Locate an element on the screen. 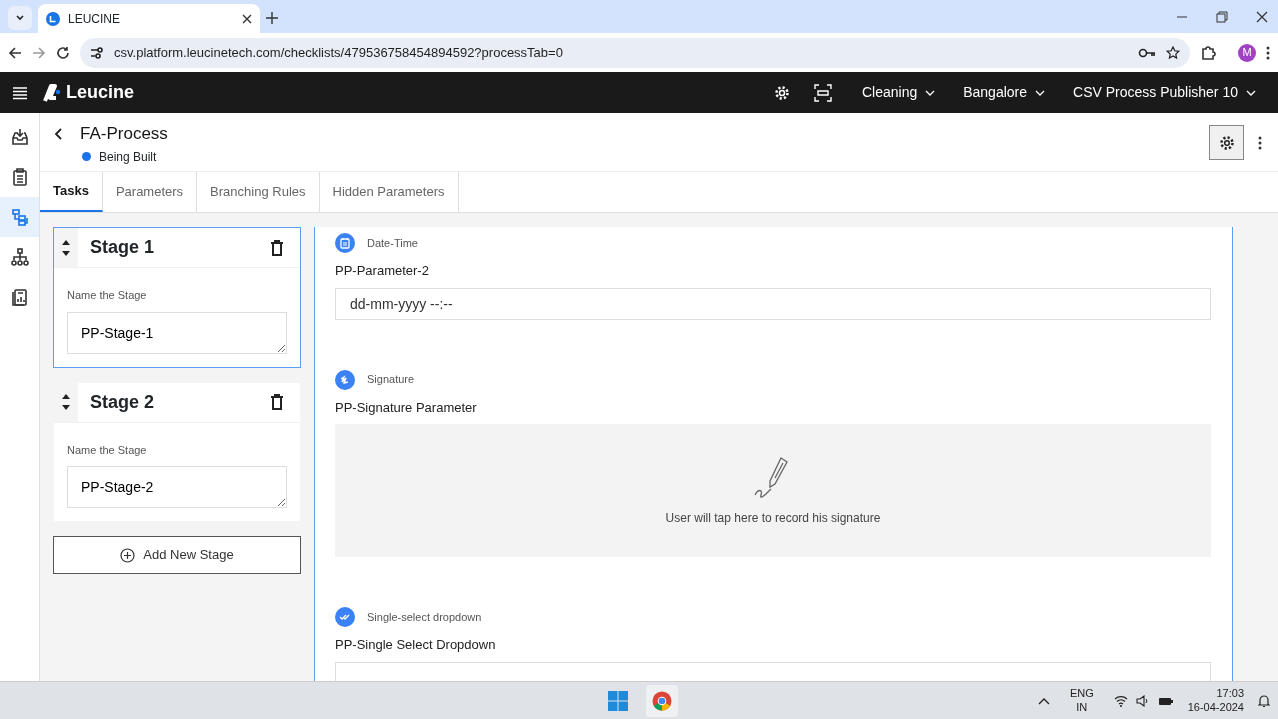 The width and height of the screenshot is (1278, 719). stage-name-field: PP-Stage-2 is located at coordinates (177, 487).